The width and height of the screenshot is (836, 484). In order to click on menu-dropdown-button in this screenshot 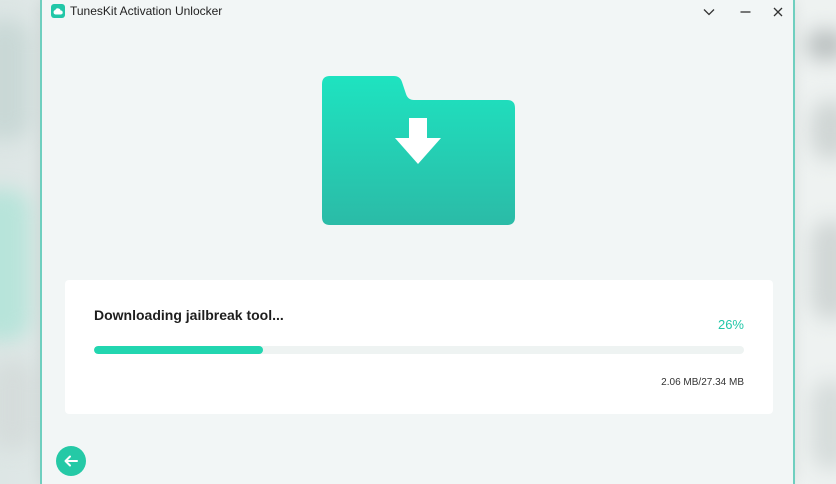, I will do `click(709, 12)`.